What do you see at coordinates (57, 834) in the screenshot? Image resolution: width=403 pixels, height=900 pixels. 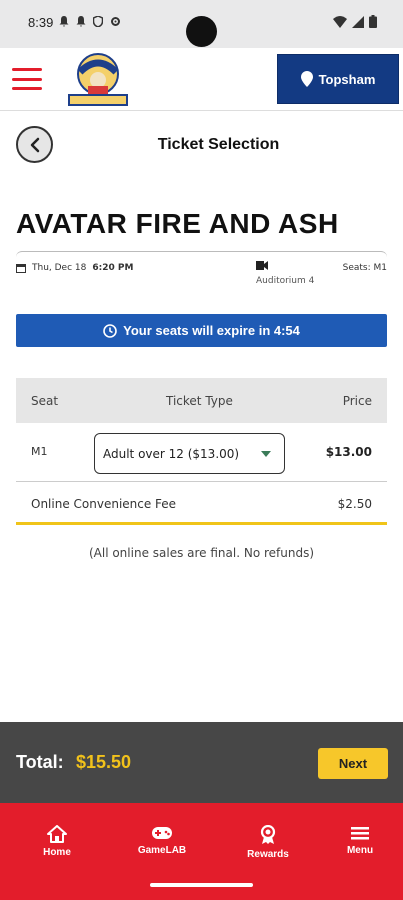 I see `home-icon` at bounding box center [57, 834].